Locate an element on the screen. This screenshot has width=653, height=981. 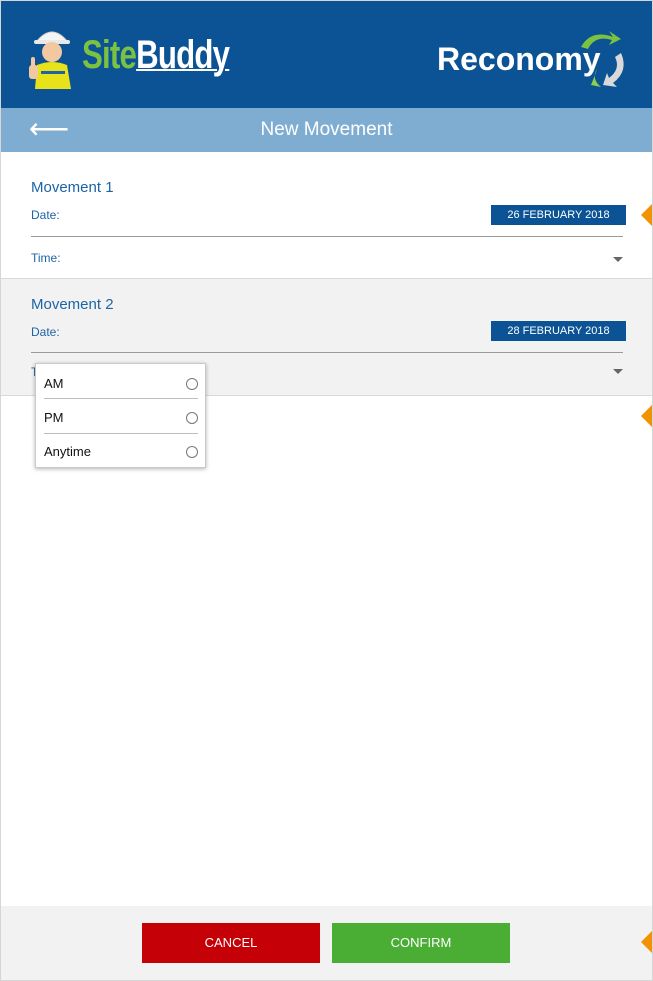
footer-bar: CANCEL CONFIRM is located at coordinates (326, 943).